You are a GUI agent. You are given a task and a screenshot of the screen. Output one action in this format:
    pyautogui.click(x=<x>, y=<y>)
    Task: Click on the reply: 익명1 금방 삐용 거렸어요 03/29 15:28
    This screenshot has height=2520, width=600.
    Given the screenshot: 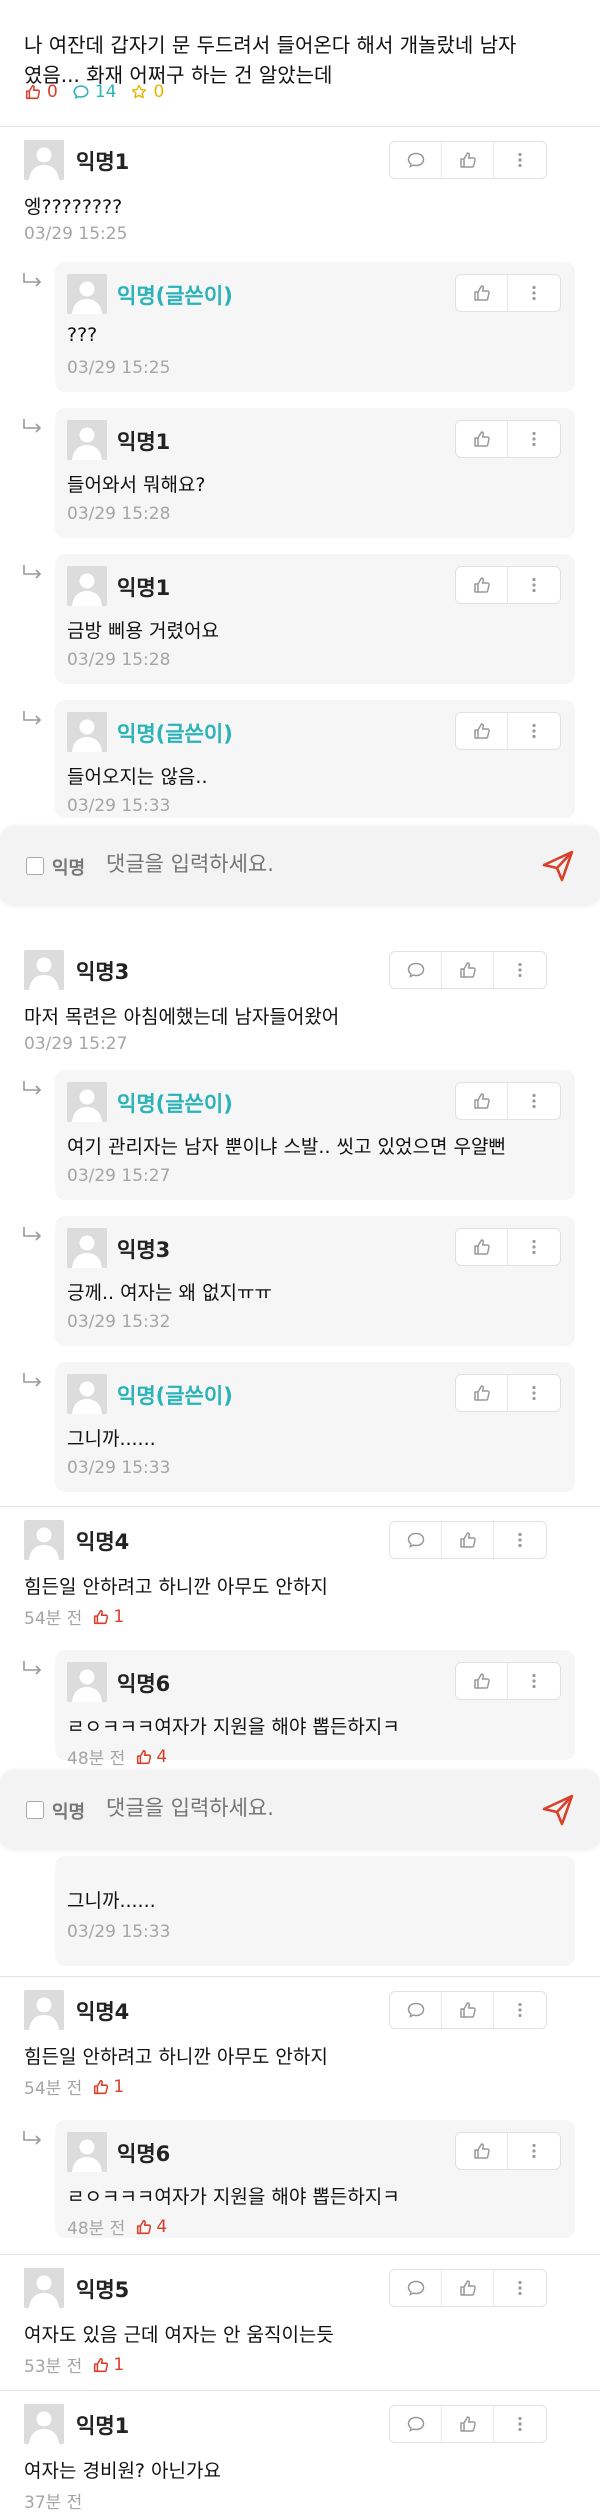 What is the action you would take?
    pyautogui.click(x=315, y=619)
    